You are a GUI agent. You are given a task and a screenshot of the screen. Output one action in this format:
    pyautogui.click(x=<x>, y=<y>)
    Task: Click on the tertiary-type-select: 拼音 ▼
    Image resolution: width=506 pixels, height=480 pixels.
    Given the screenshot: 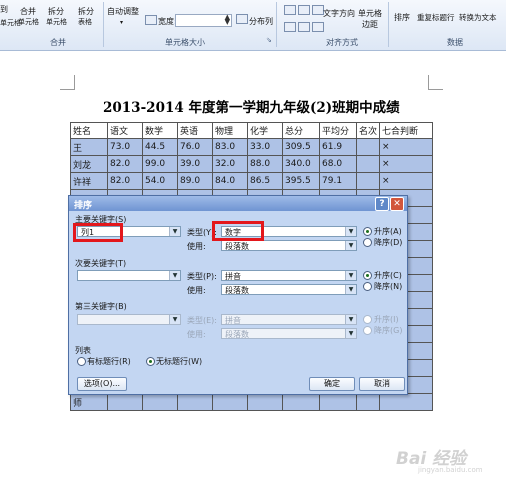 What is the action you would take?
    pyautogui.click(x=289, y=319)
    